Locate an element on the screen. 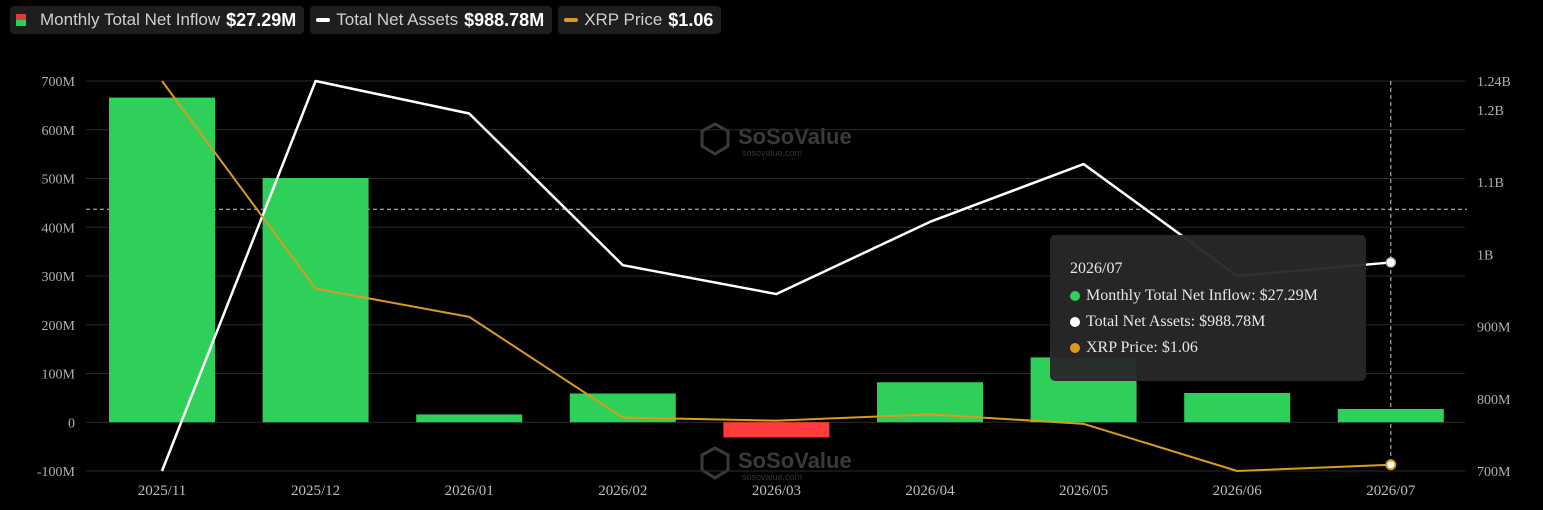 This screenshot has width=1543, height=510. right-tick-label: 800M is located at coordinates (1494, 400).